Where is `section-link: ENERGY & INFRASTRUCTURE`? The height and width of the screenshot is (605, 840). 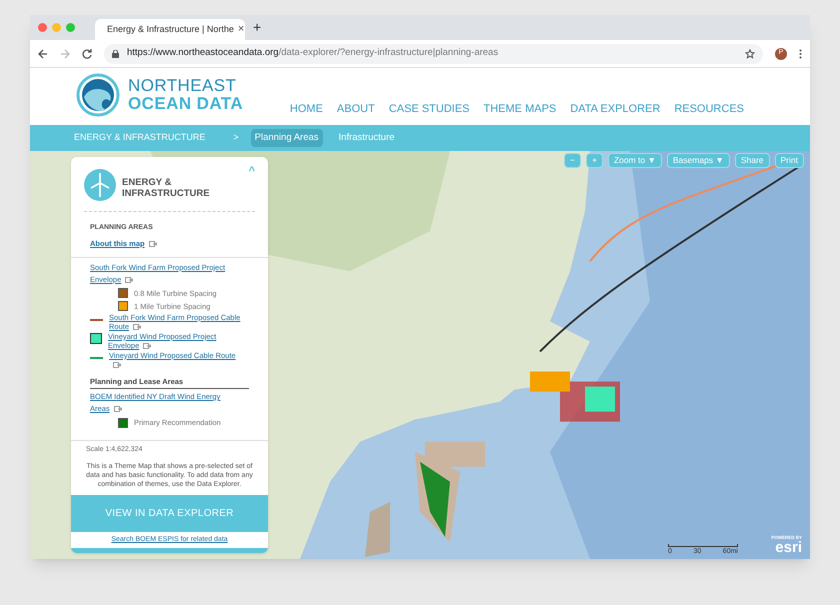
section-link: ENERGY & INFRASTRUCTURE is located at coordinates (140, 138).